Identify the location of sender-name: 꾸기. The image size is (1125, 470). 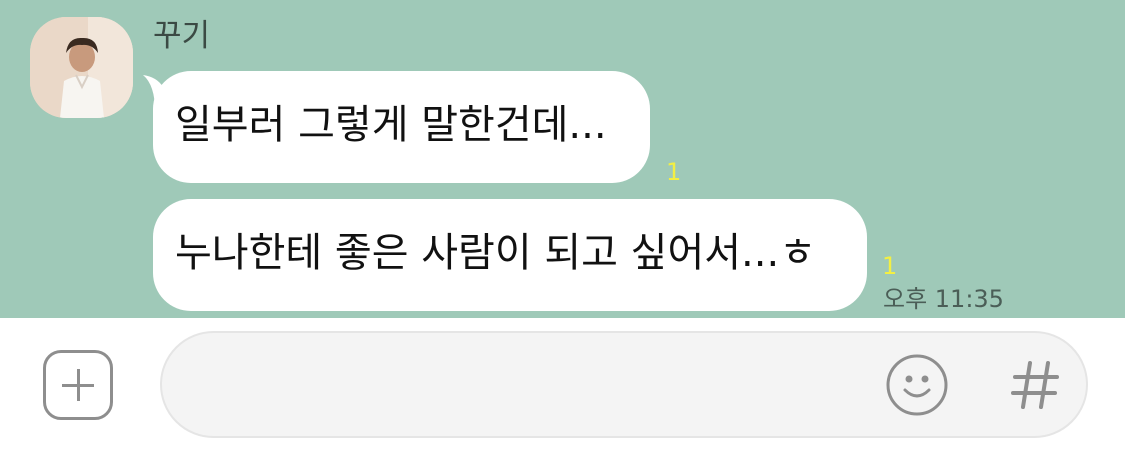
(182, 36).